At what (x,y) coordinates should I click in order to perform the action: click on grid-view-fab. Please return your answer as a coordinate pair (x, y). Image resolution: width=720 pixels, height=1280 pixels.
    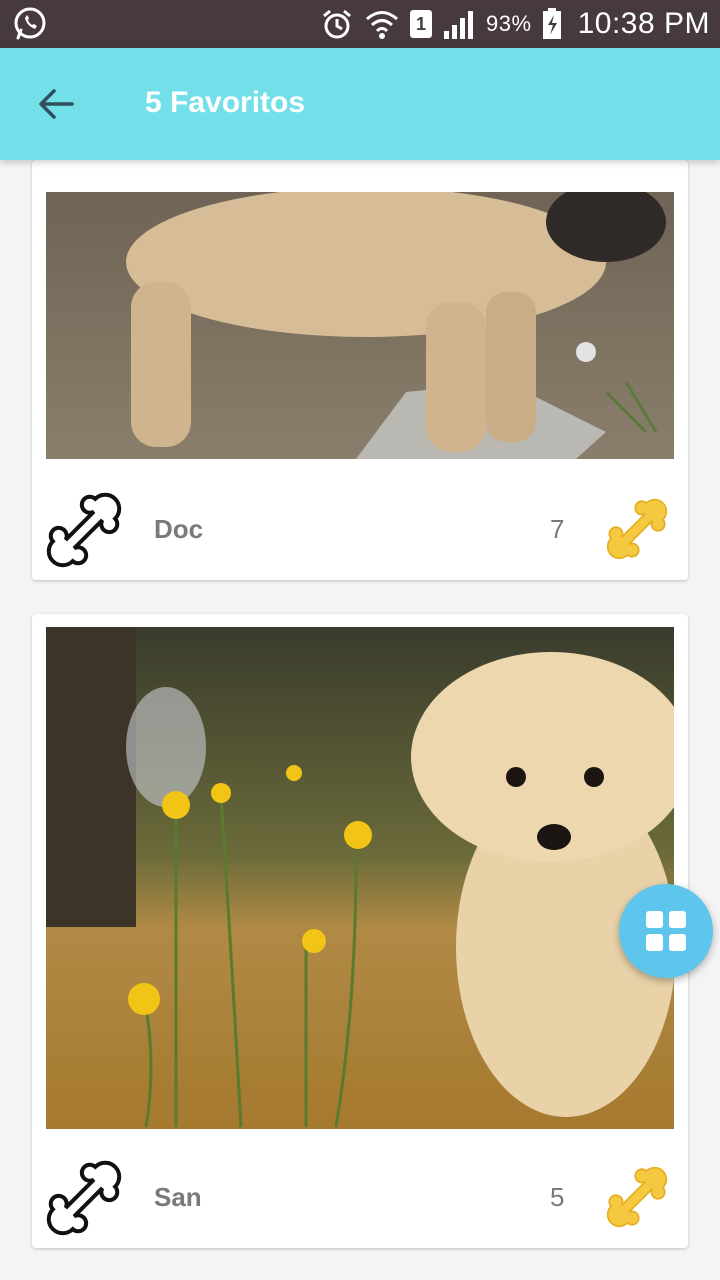
    Looking at the image, I should click on (666, 931).